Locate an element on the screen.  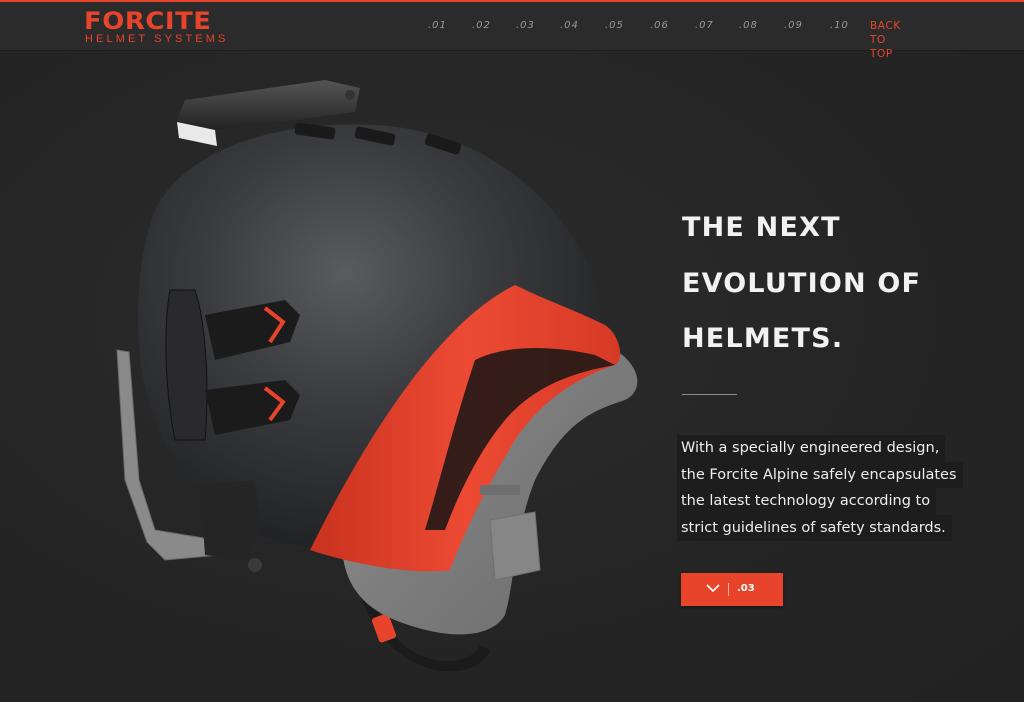
forcite-logo: FORCITE HELMET SYSTEMS is located at coordinates (164, 28).